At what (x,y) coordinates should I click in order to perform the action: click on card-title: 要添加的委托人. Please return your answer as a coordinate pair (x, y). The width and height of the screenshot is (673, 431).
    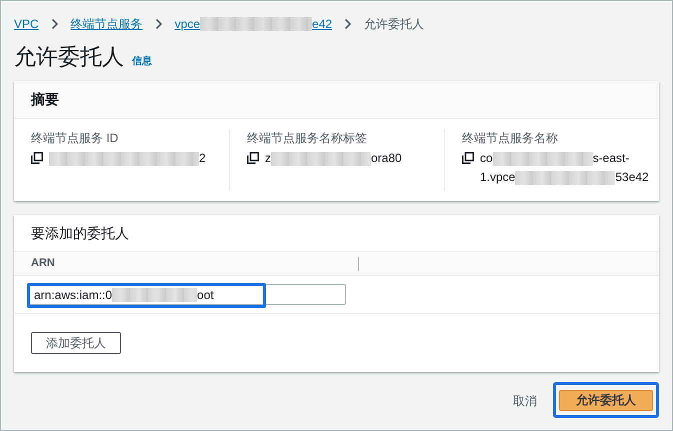
    Looking at the image, I should click on (80, 233).